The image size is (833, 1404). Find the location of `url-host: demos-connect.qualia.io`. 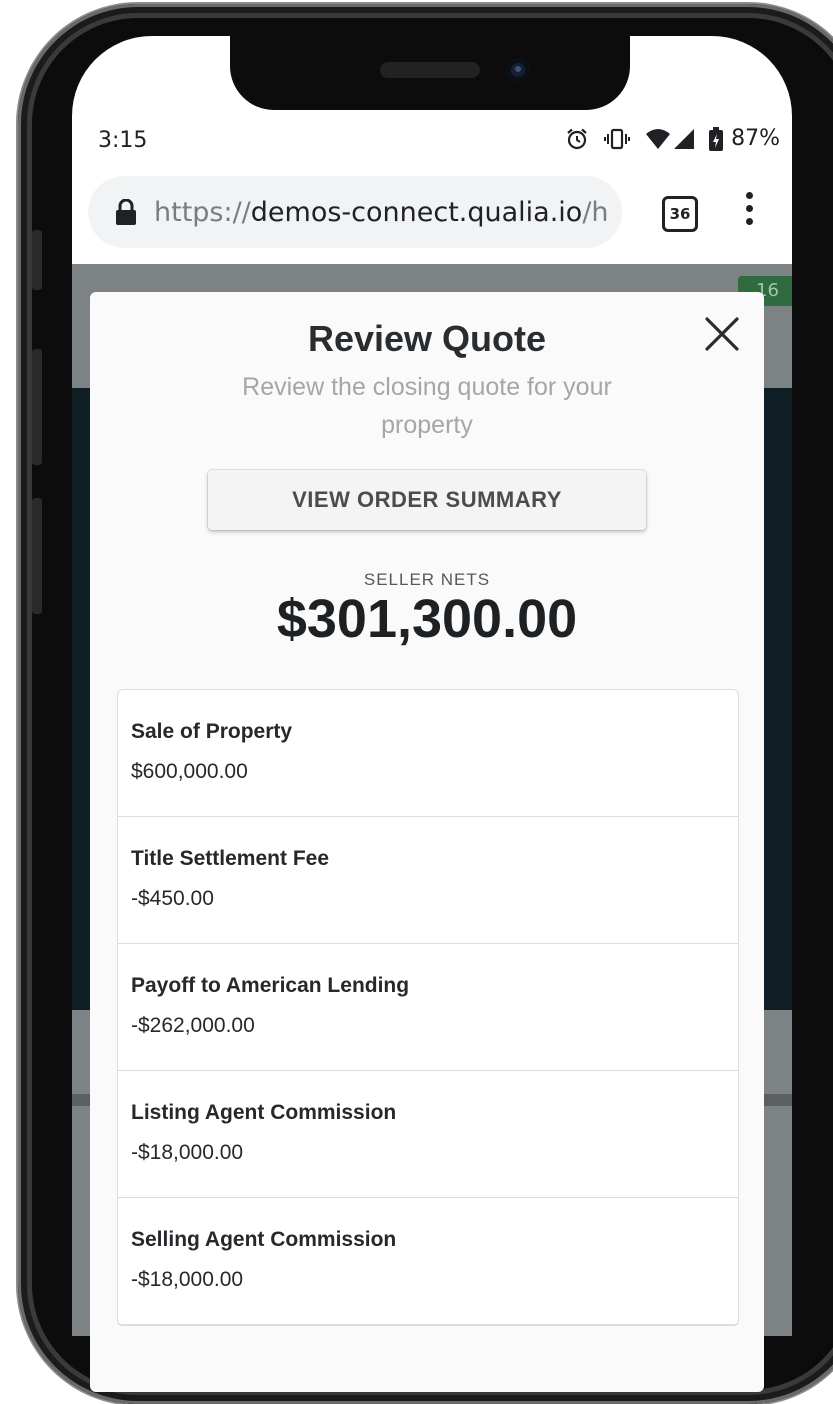

url-host: demos-connect.qualia.io is located at coordinates (416, 212).